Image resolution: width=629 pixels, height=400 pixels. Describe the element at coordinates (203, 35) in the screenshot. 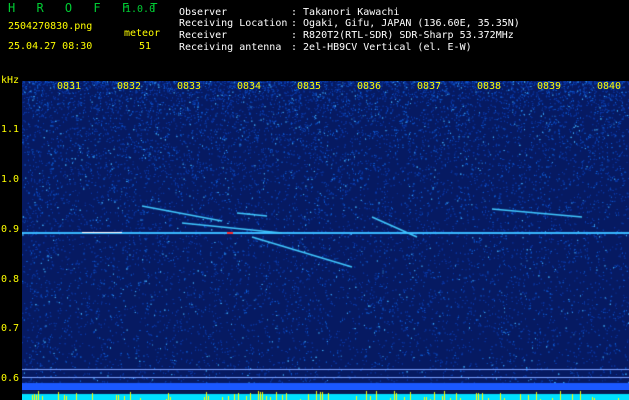

I see `receiver-label: Receiver` at that location.